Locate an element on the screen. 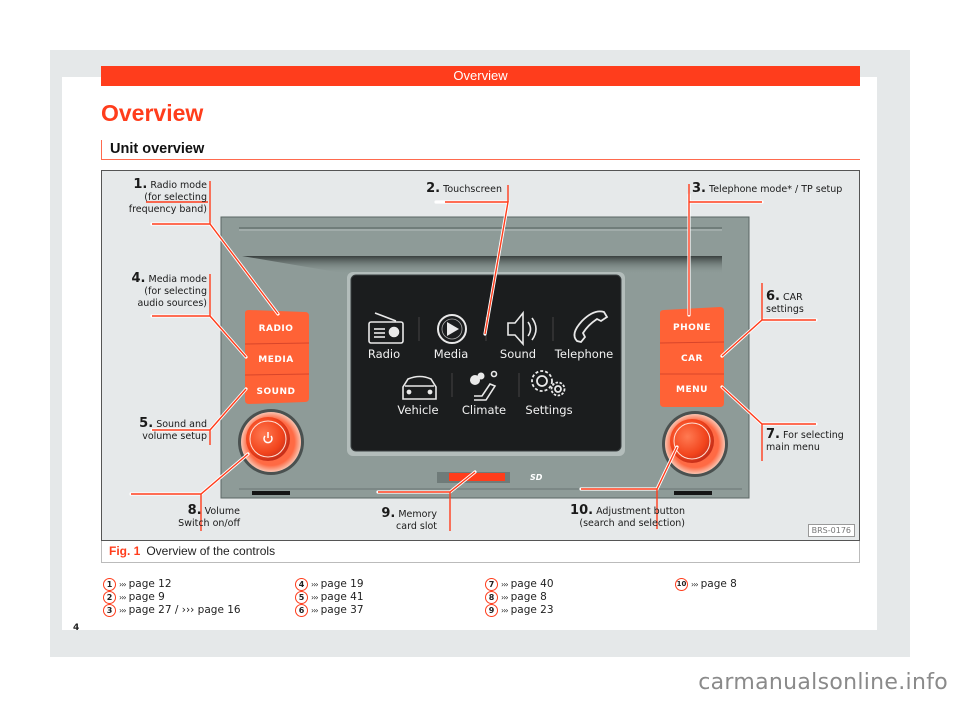  reference-column-2: 4 ››› page 19 5 ››› page 41 6 ››› page 37 is located at coordinates (329, 597).